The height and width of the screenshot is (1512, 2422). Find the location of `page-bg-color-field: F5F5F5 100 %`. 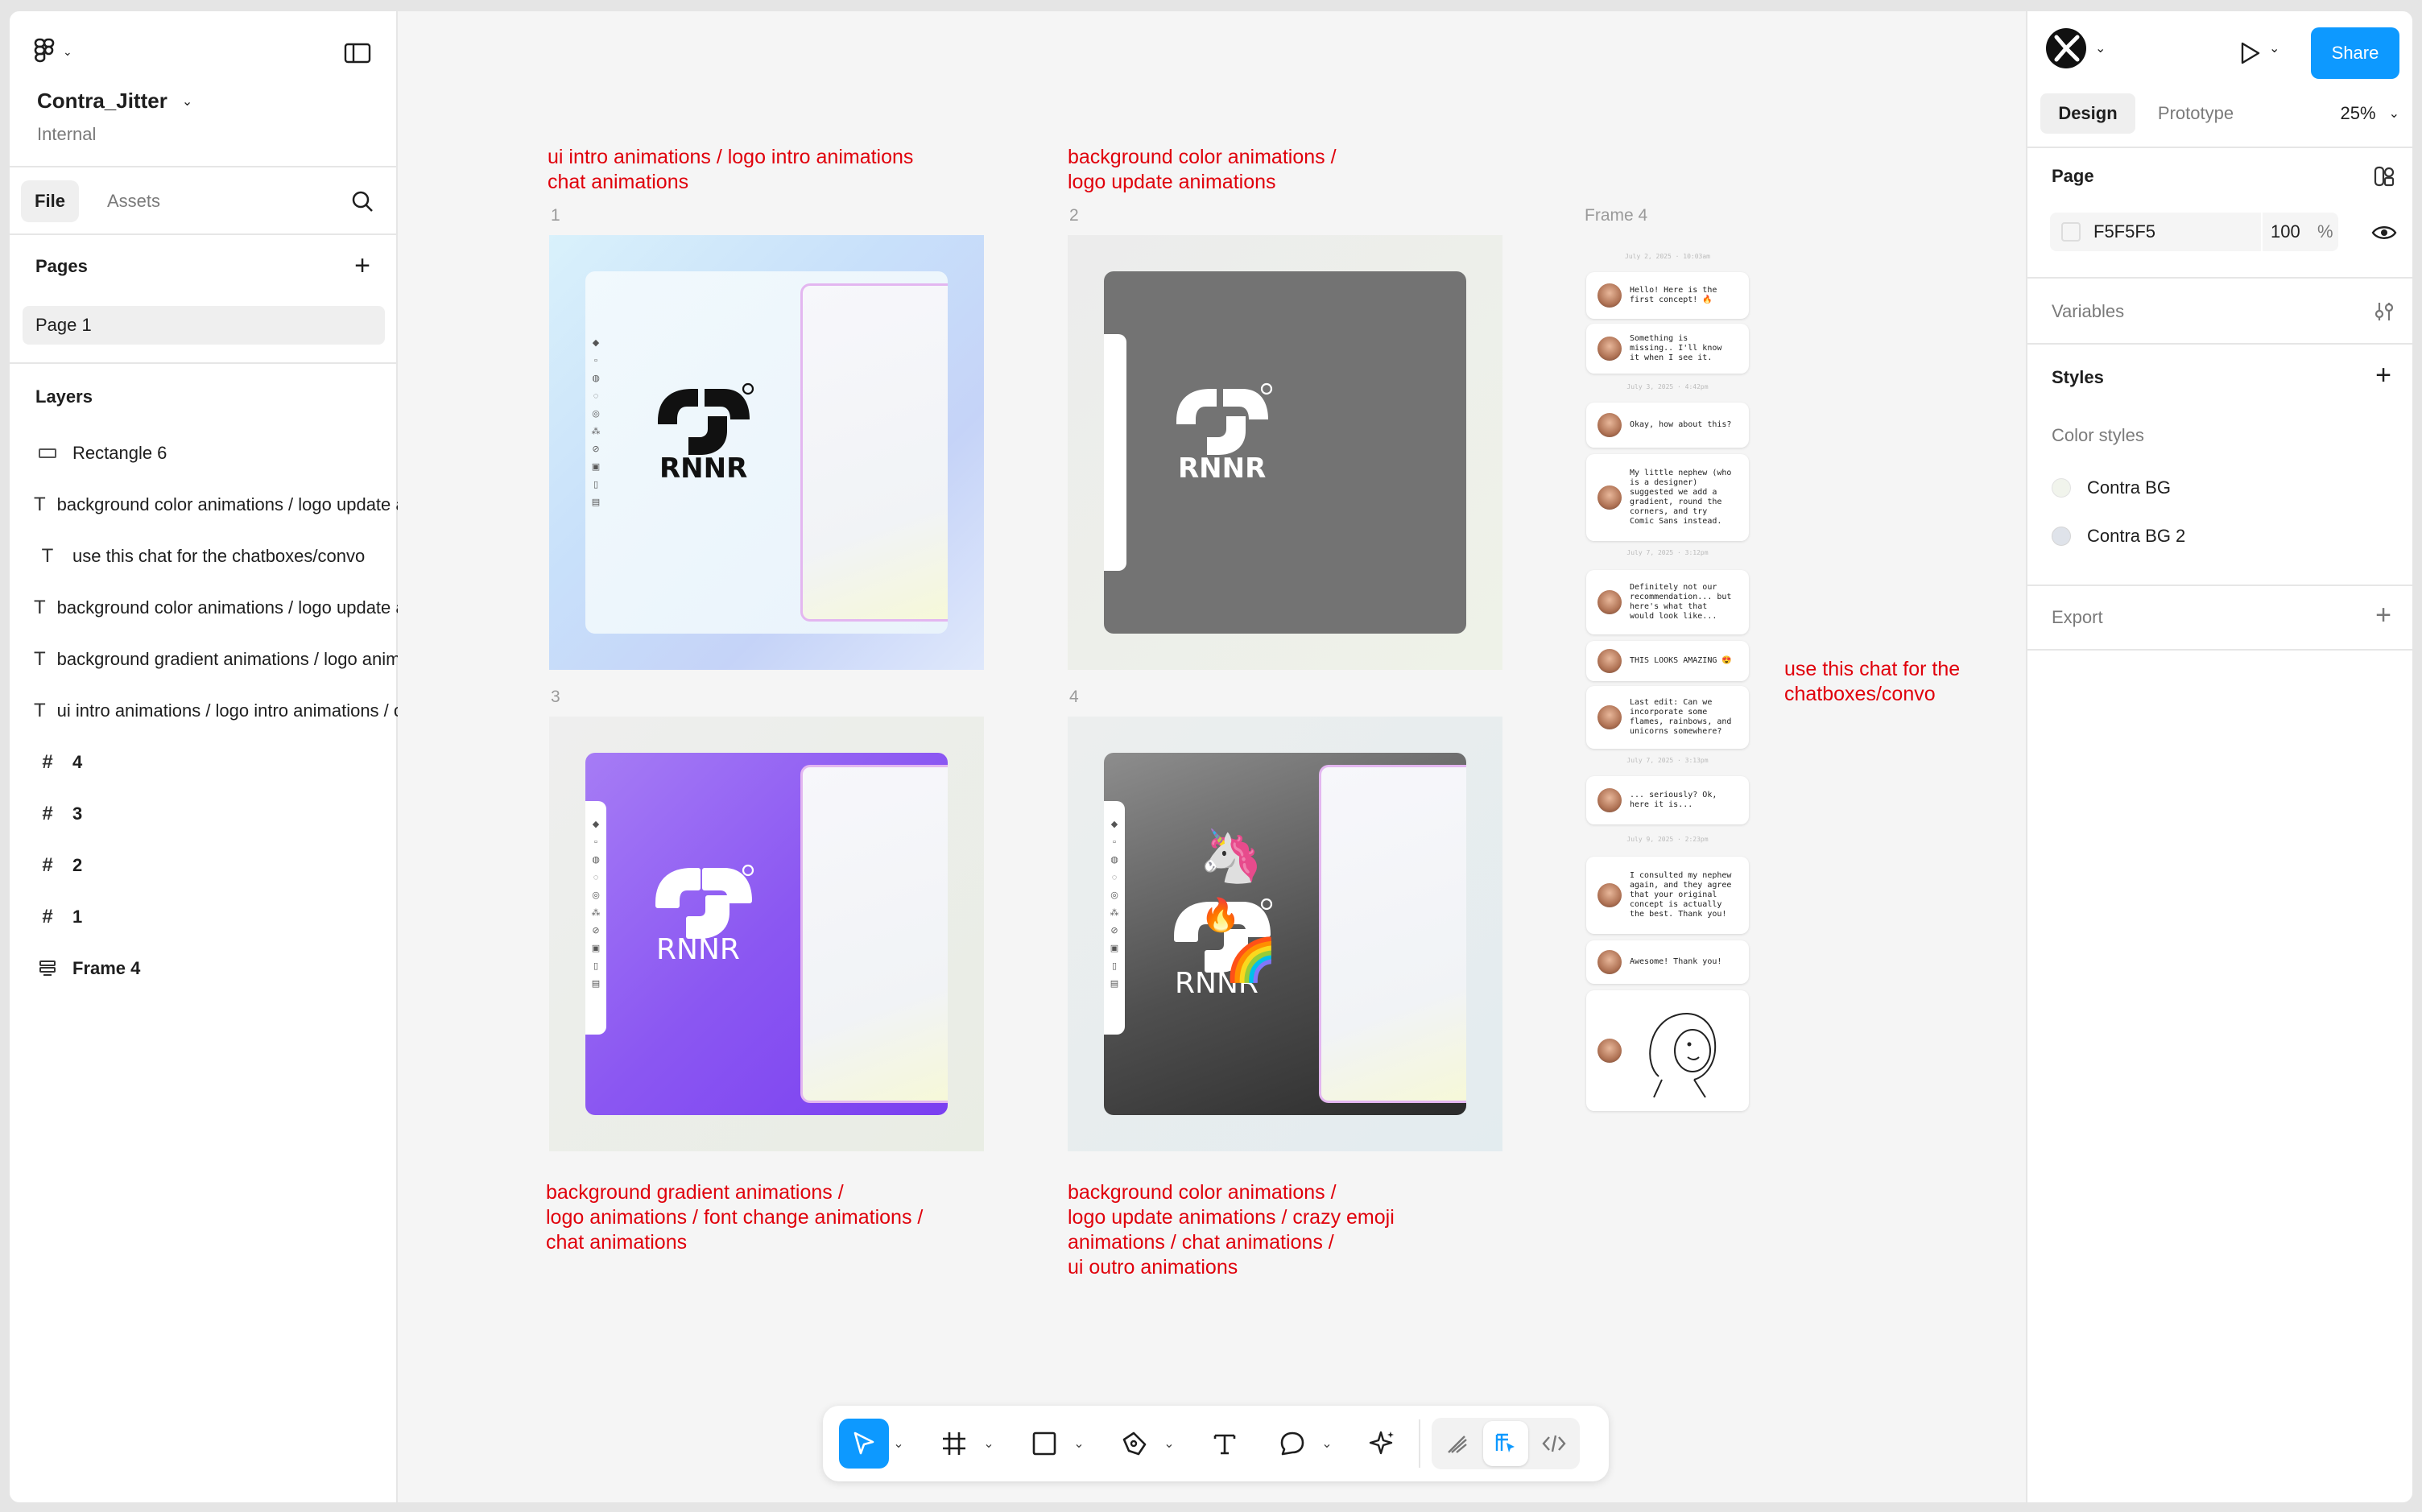

page-bg-color-field: F5F5F5 100 % is located at coordinates (2194, 232).